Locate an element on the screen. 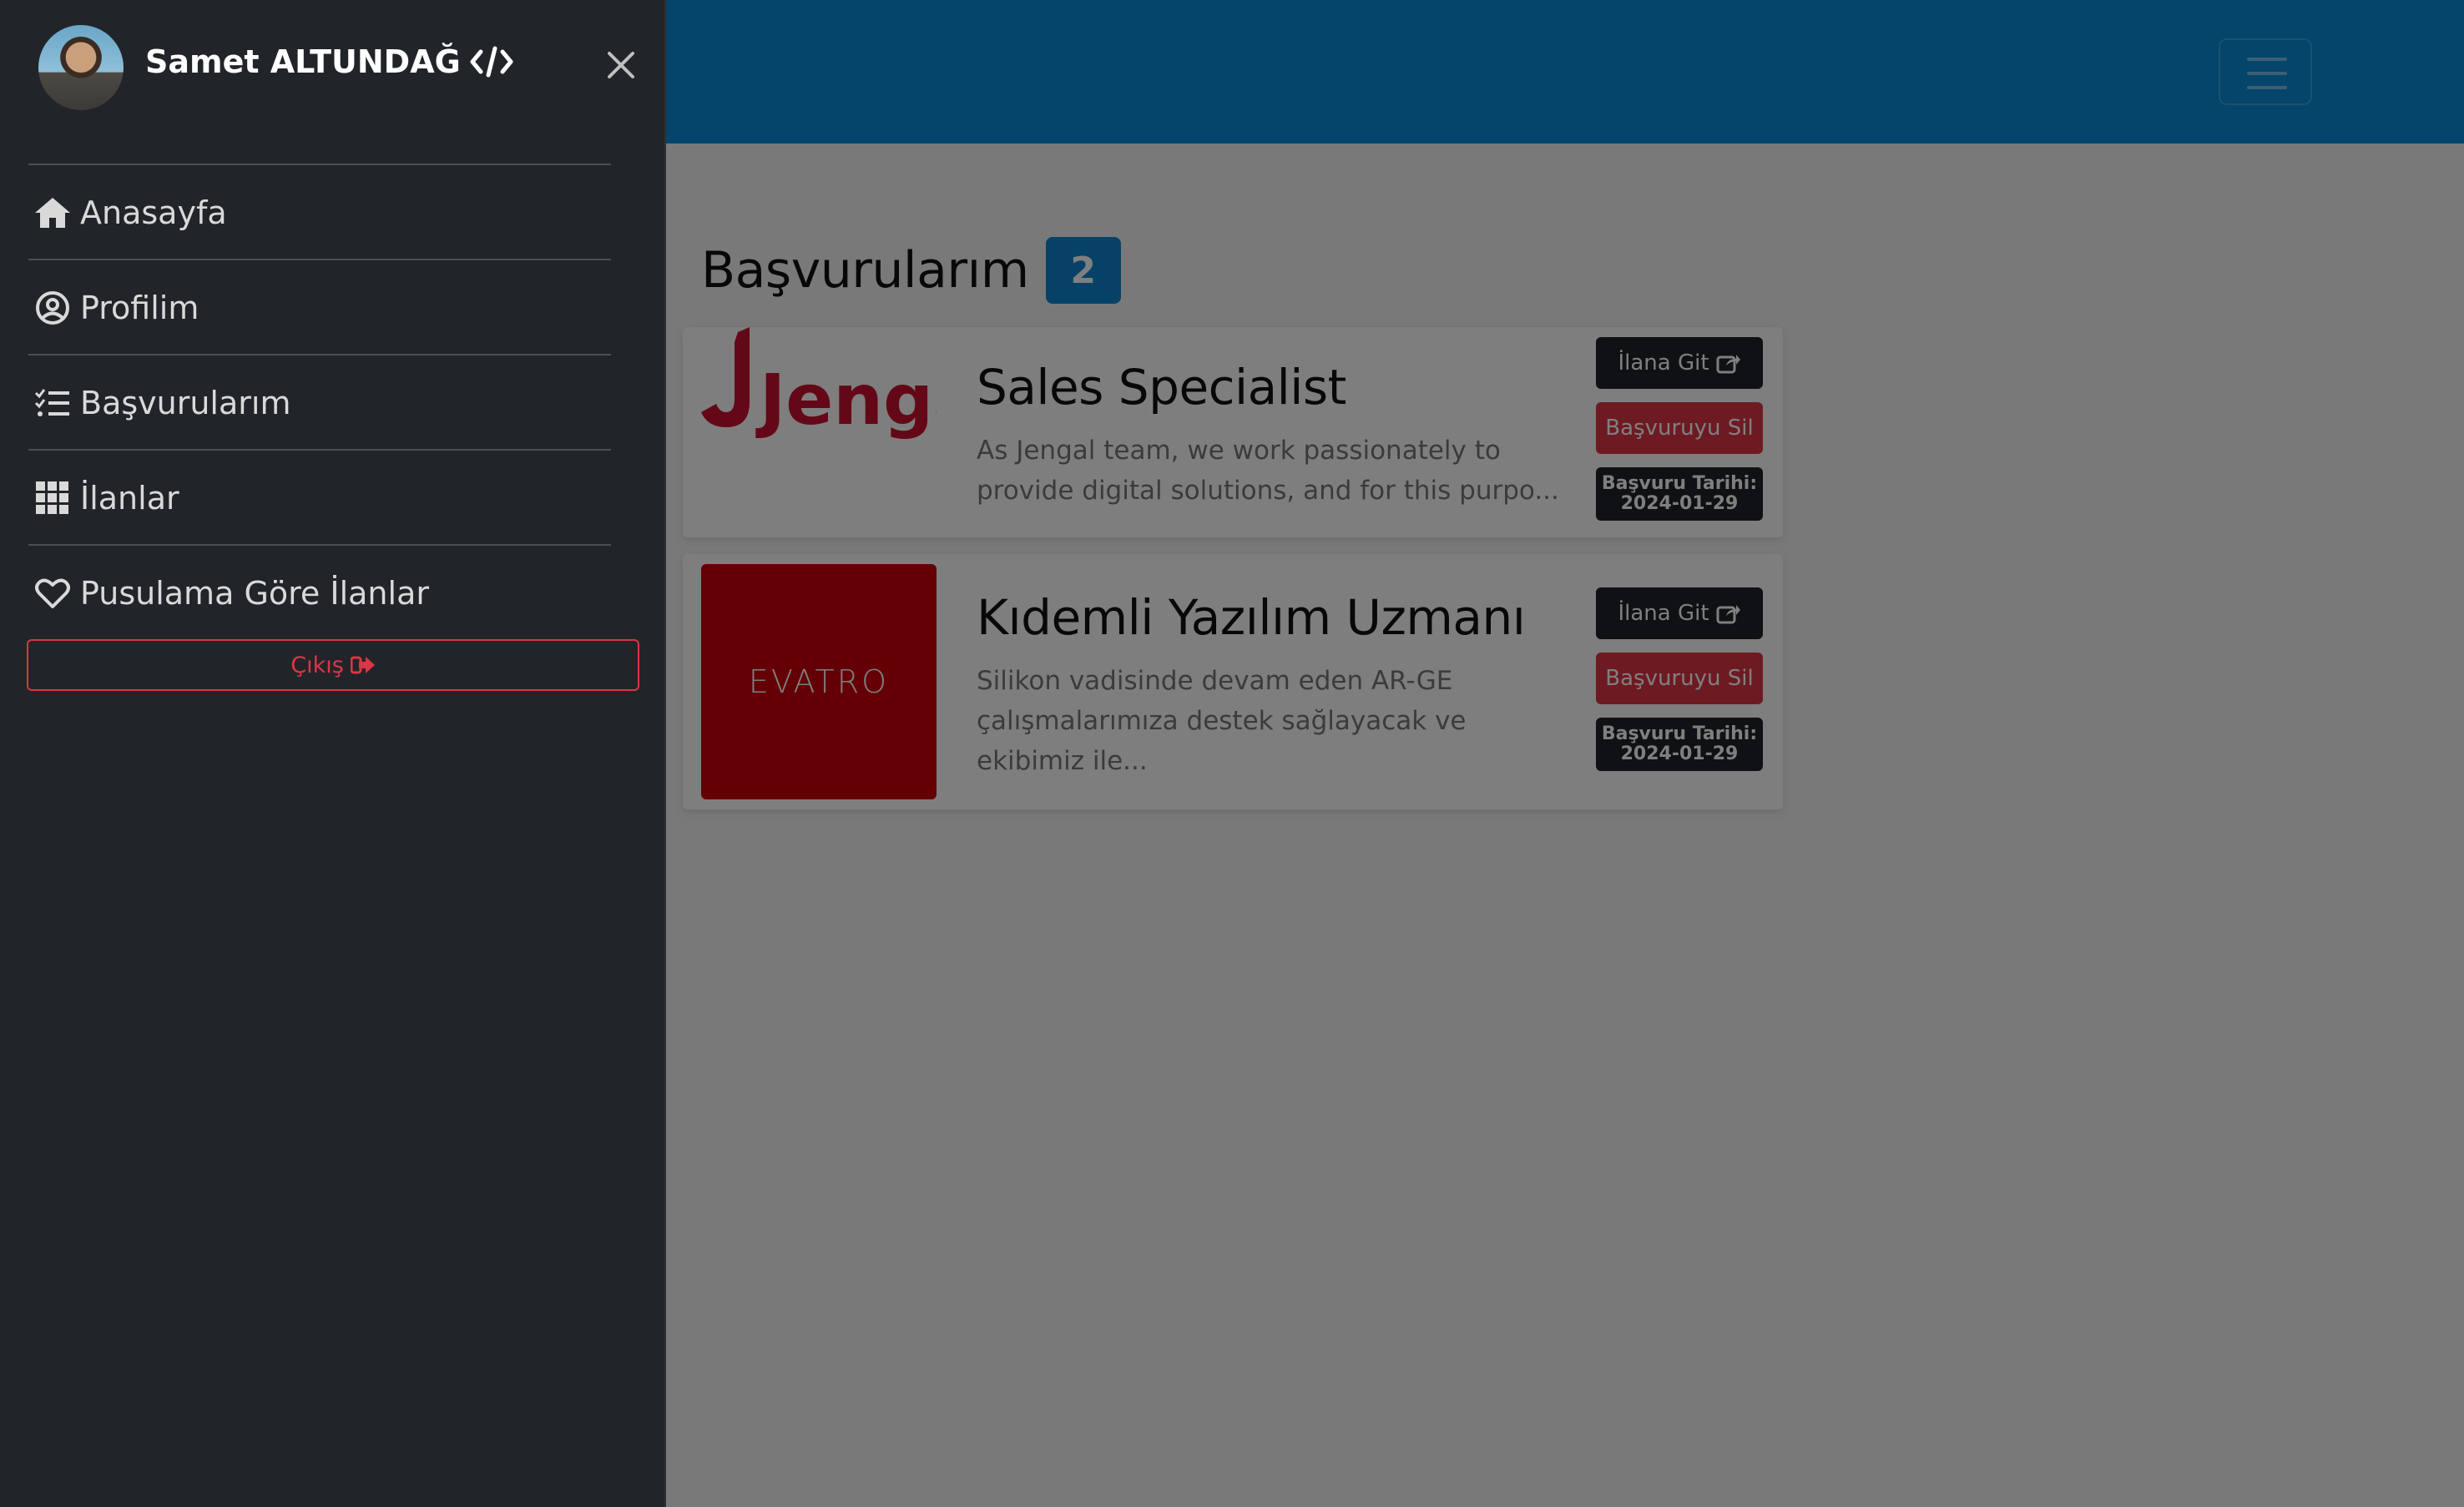 The image size is (2464, 1507). home-icon is located at coordinates (52, 213).